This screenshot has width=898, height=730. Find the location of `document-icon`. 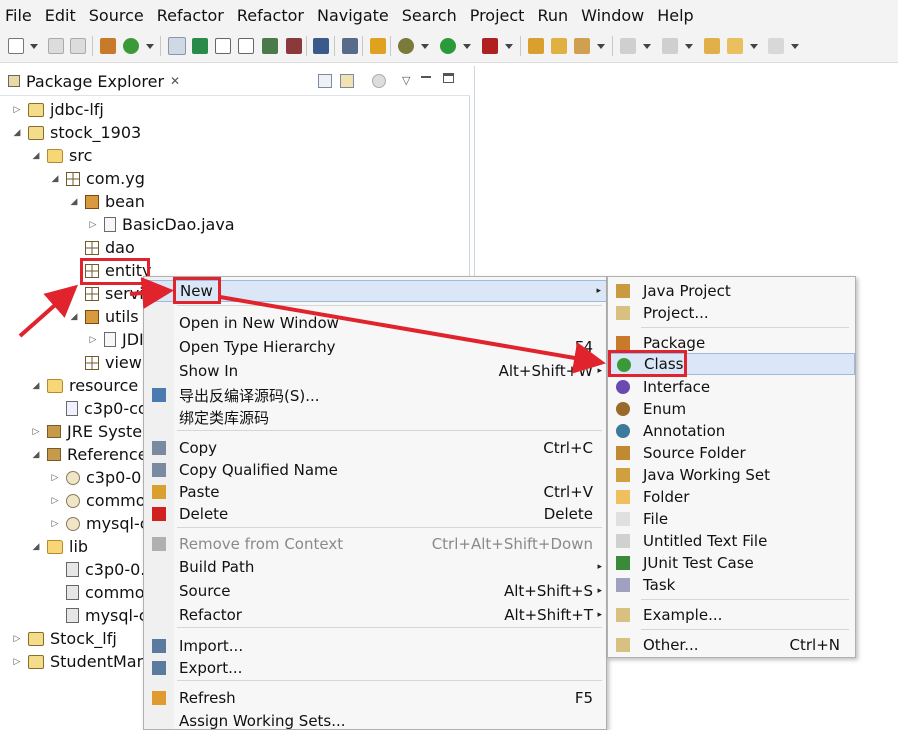

document-icon is located at coordinates (246, 46).